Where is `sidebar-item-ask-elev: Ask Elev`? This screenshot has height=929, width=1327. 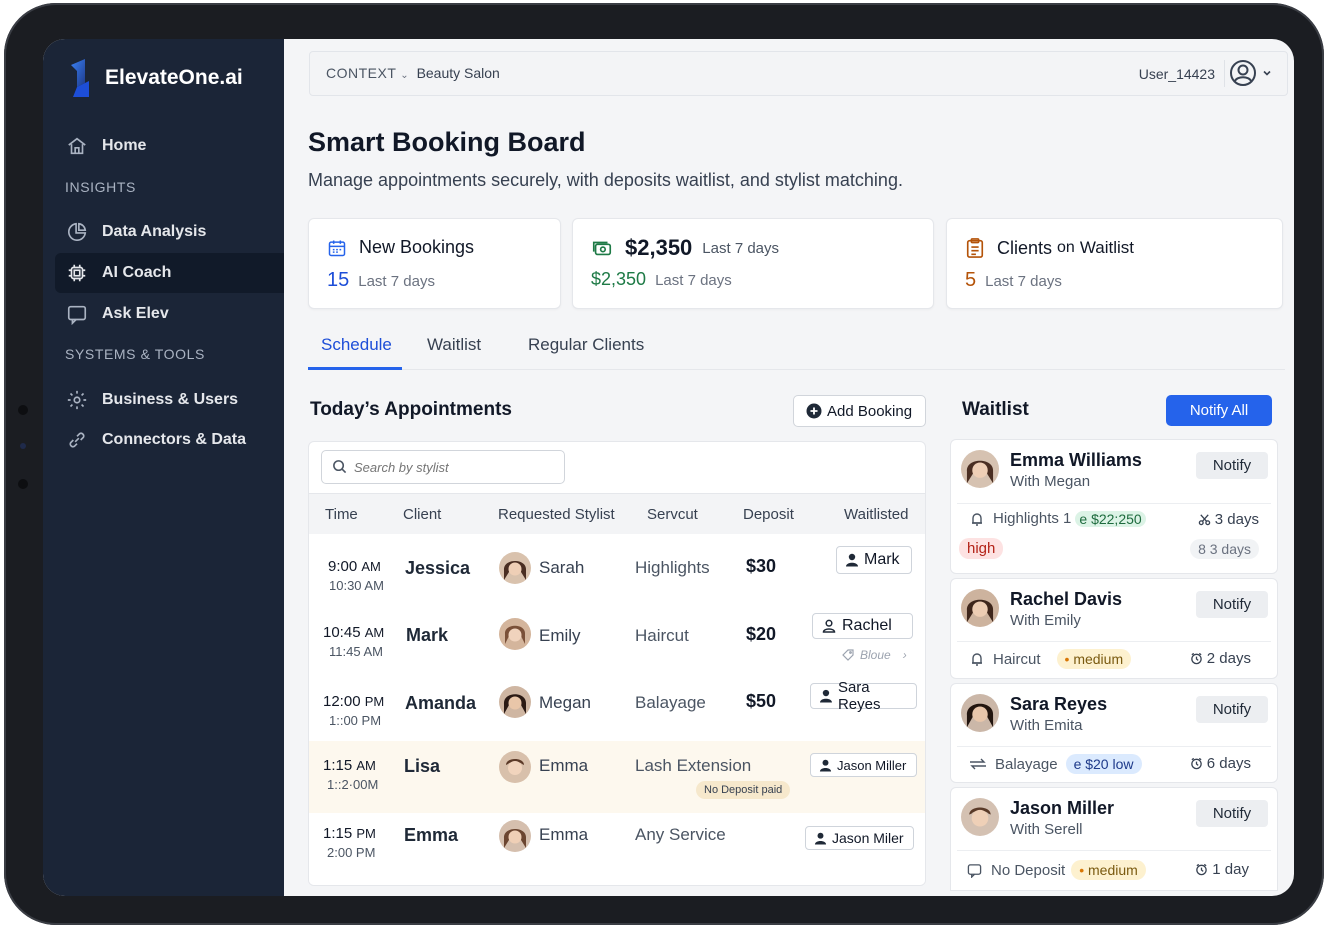
sidebar-item-ask-elev: Ask Elev is located at coordinates (169, 314).